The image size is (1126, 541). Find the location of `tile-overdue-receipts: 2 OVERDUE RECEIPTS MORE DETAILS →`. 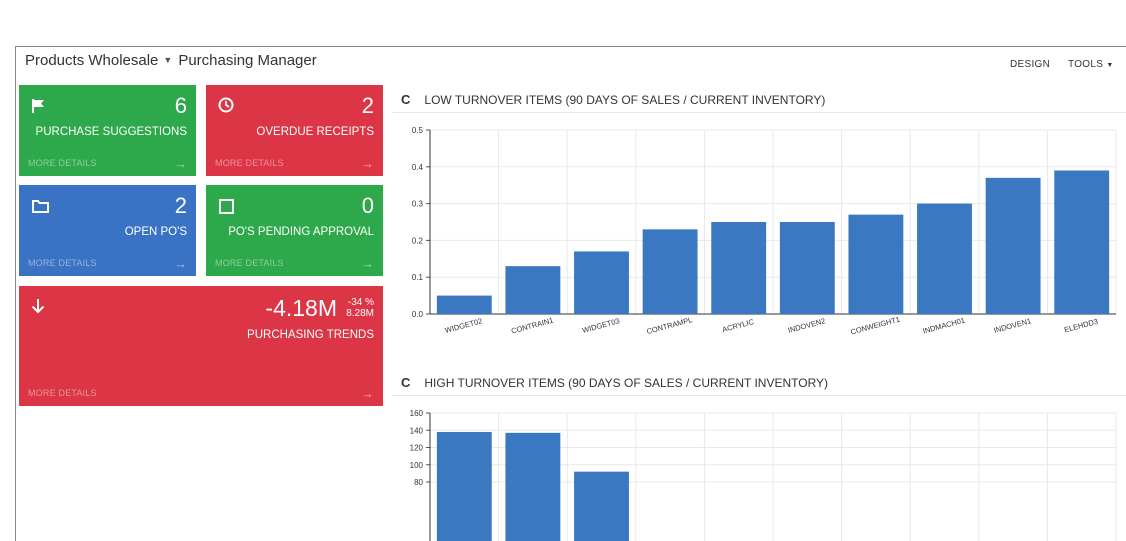

tile-overdue-receipts: 2 OVERDUE RECEIPTS MORE DETAILS → is located at coordinates (294, 130).